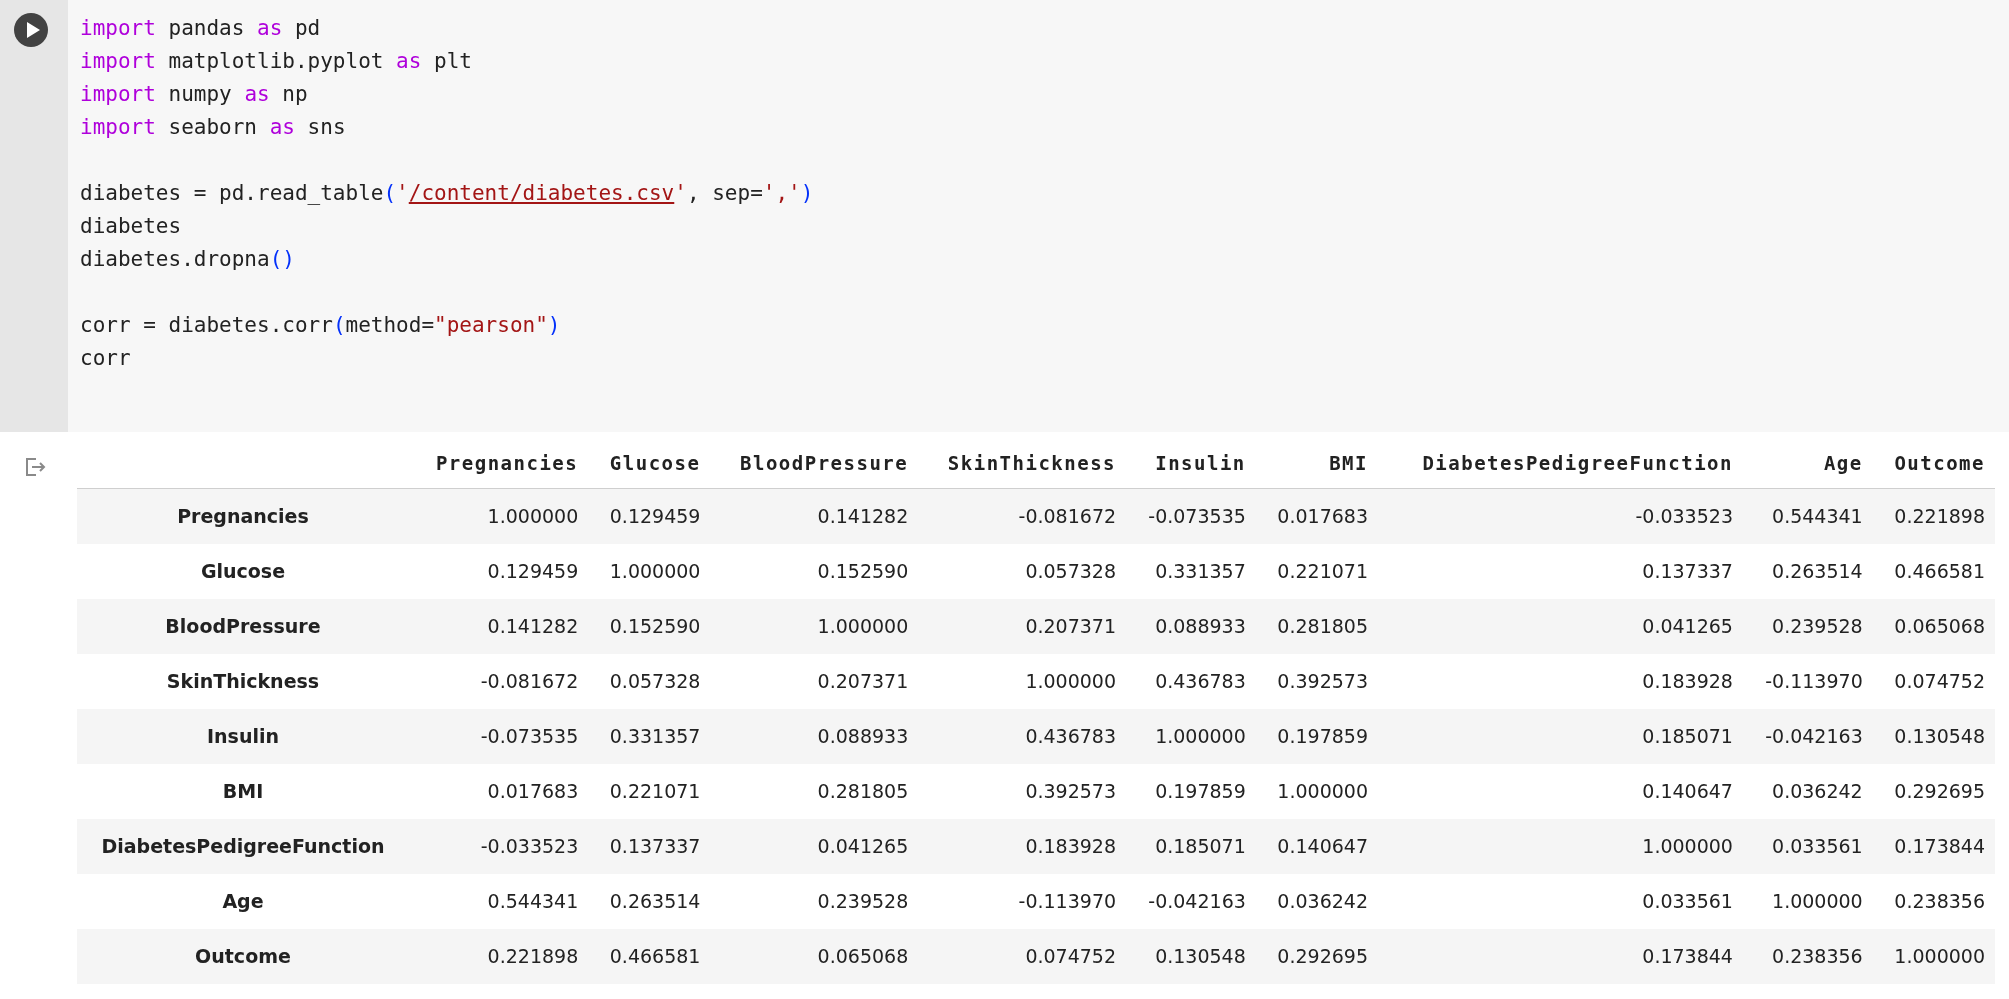 The width and height of the screenshot is (2009, 999). I want to click on code-line: corr = diabetes.corr(method="pearson"), so click(321, 325).